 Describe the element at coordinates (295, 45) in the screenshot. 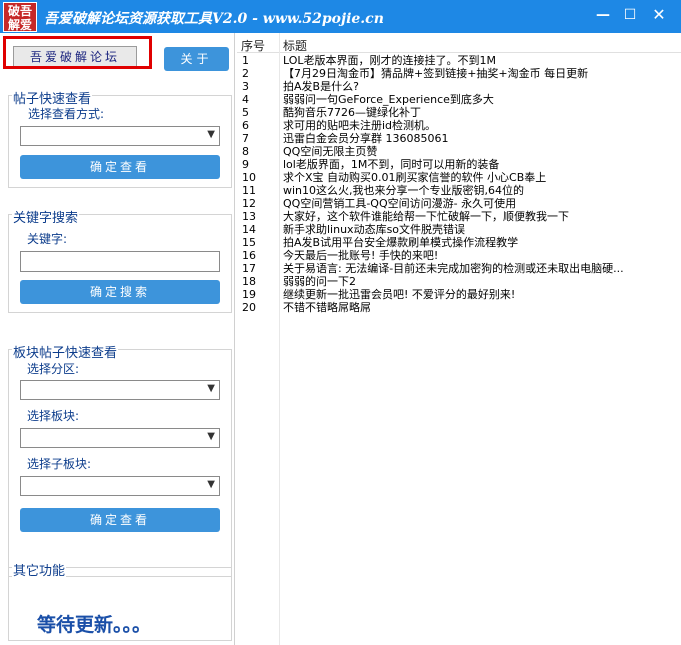

I see `column-header-title: 标题` at that location.